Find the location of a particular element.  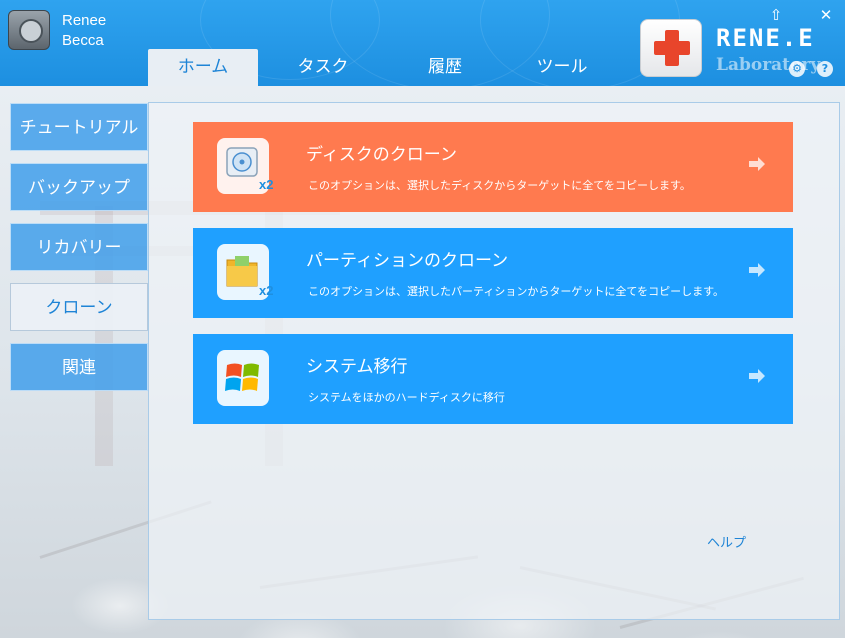

help-icon-button: ? is located at coordinates (825, 69).